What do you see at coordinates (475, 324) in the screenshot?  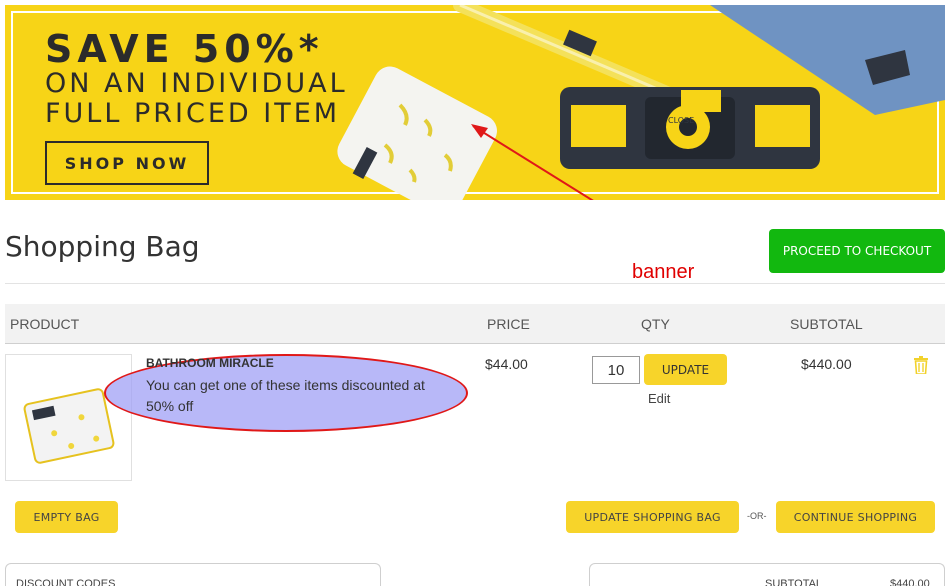 I see `cart-table-header: PRODUCT PRICE QTY SUBTOTAL` at bounding box center [475, 324].